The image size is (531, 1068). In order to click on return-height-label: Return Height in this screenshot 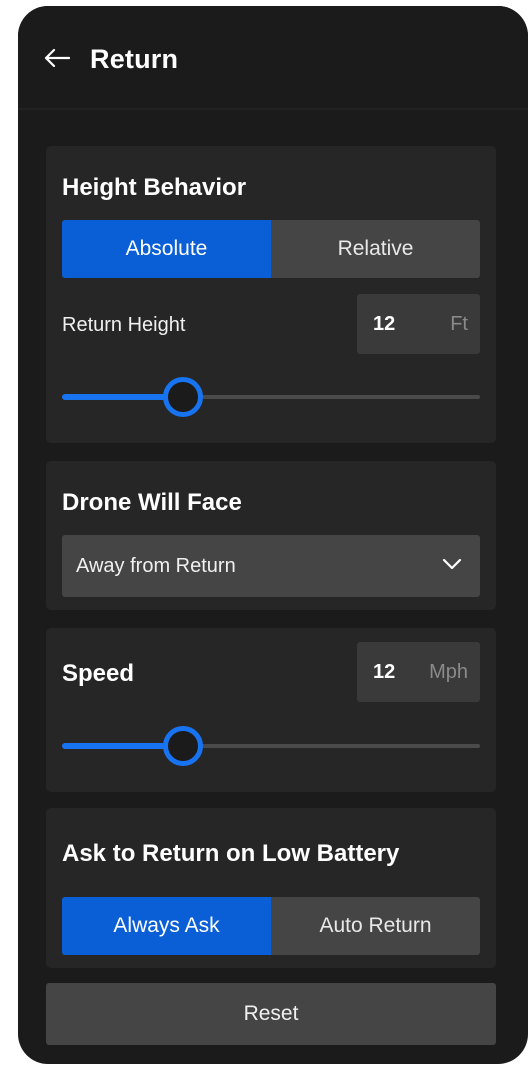, I will do `click(124, 325)`.